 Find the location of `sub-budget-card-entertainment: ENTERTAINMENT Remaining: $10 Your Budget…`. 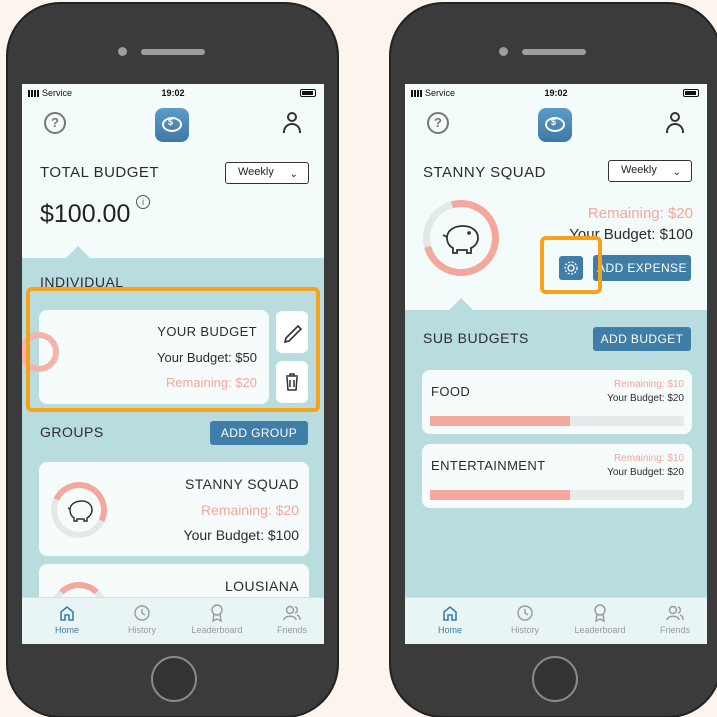

sub-budget-card-entertainment: ENTERTAINMENT Remaining: $10 Your Budget… is located at coordinates (557, 476).